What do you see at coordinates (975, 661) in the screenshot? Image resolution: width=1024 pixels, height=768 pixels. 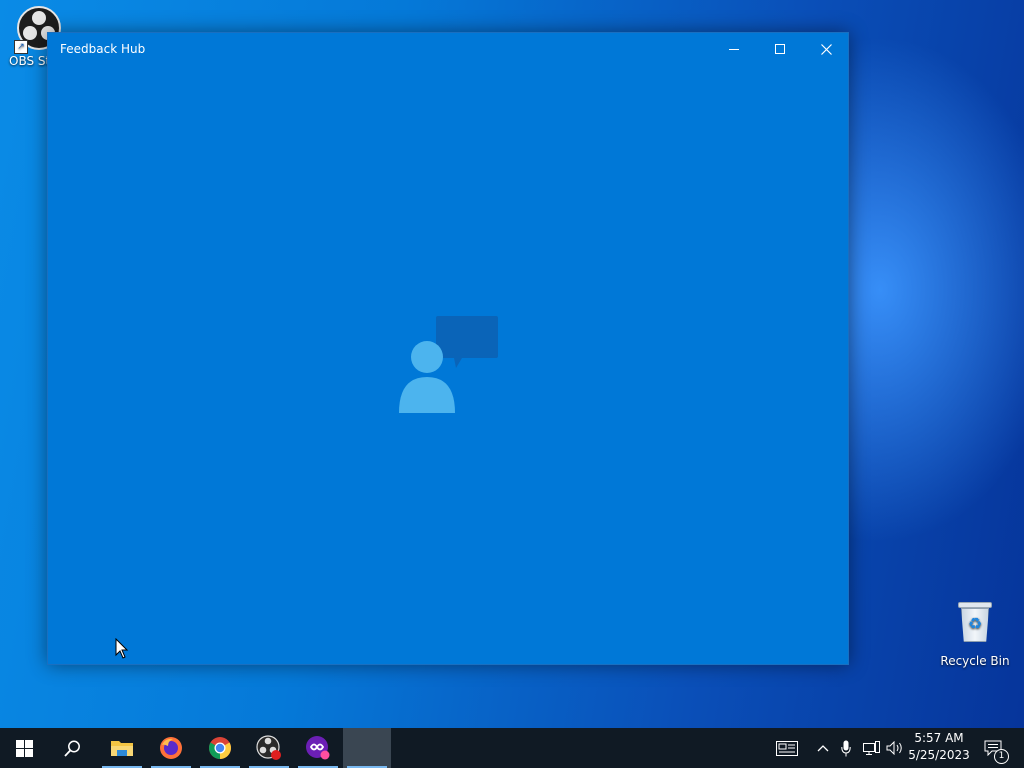 I see `desktop-icon-label: Recycle Bin` at bounding box center [975, 661].